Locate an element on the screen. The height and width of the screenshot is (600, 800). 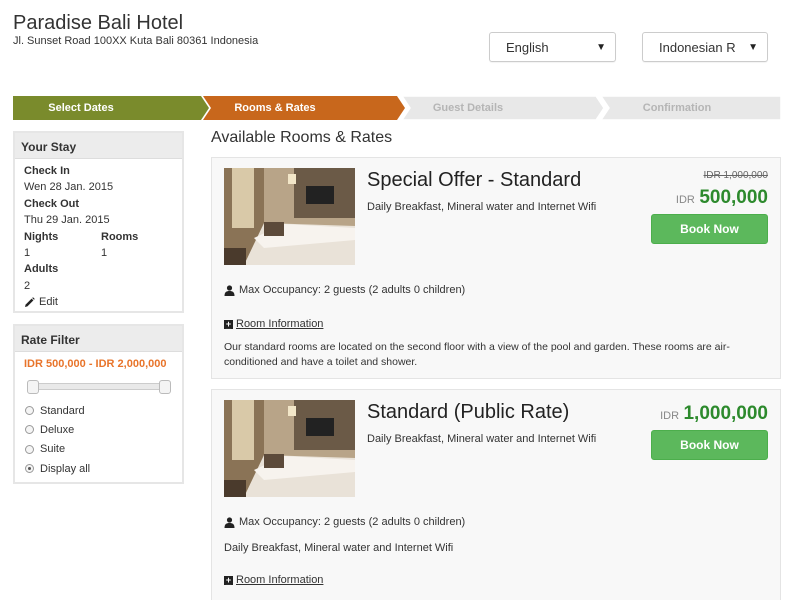
adults-label: Adults is located at coordinates (41, 269).